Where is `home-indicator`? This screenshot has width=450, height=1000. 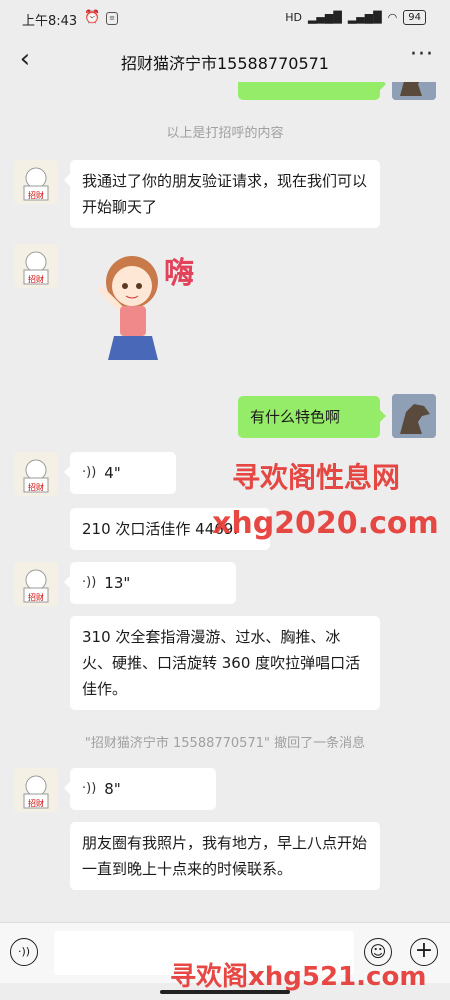
home-indicator is located at coordinates (225, 992).